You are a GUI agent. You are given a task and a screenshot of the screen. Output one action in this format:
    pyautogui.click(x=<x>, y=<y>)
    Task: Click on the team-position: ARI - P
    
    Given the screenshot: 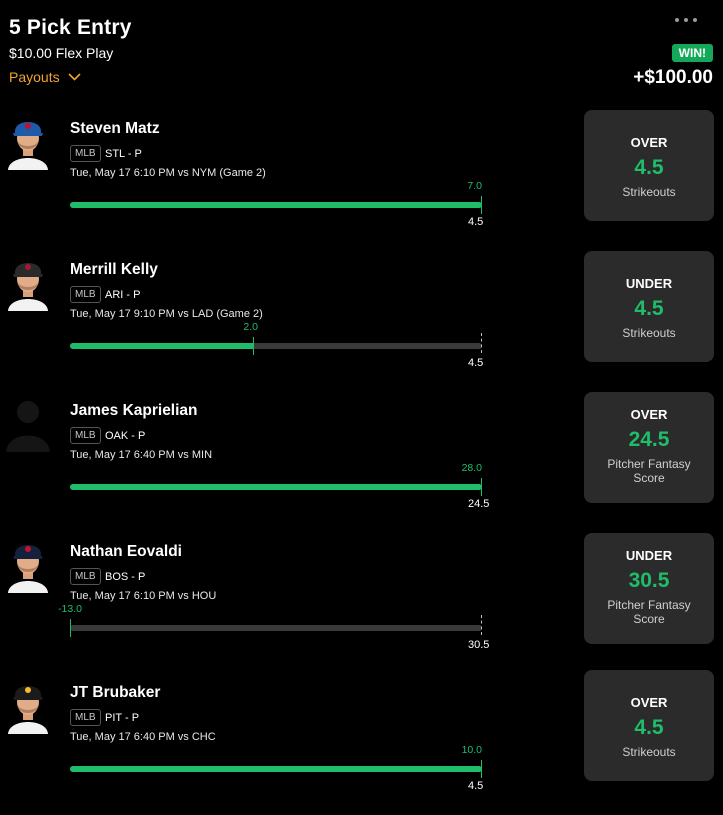 What is the action you would take?
    pyautogui.click(x=123, y=295)
    